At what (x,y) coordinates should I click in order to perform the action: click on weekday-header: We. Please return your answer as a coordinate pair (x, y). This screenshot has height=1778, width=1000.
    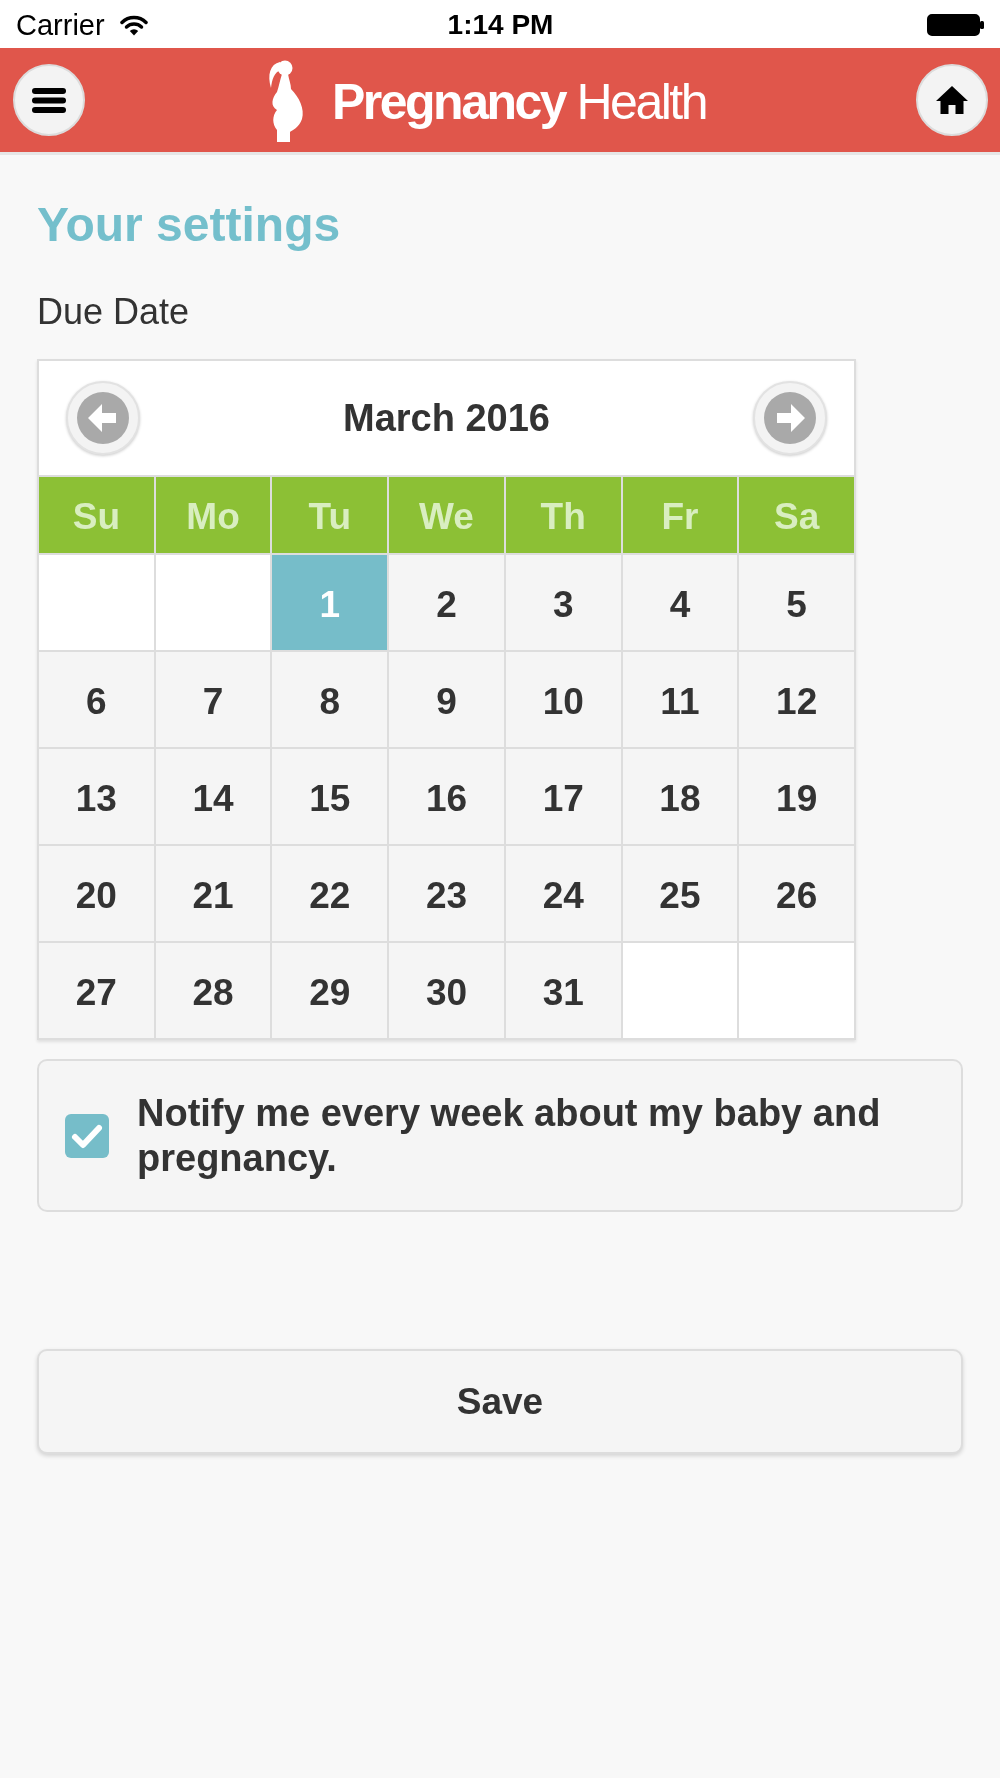
    Looking at the image, I should click on (446, 515).